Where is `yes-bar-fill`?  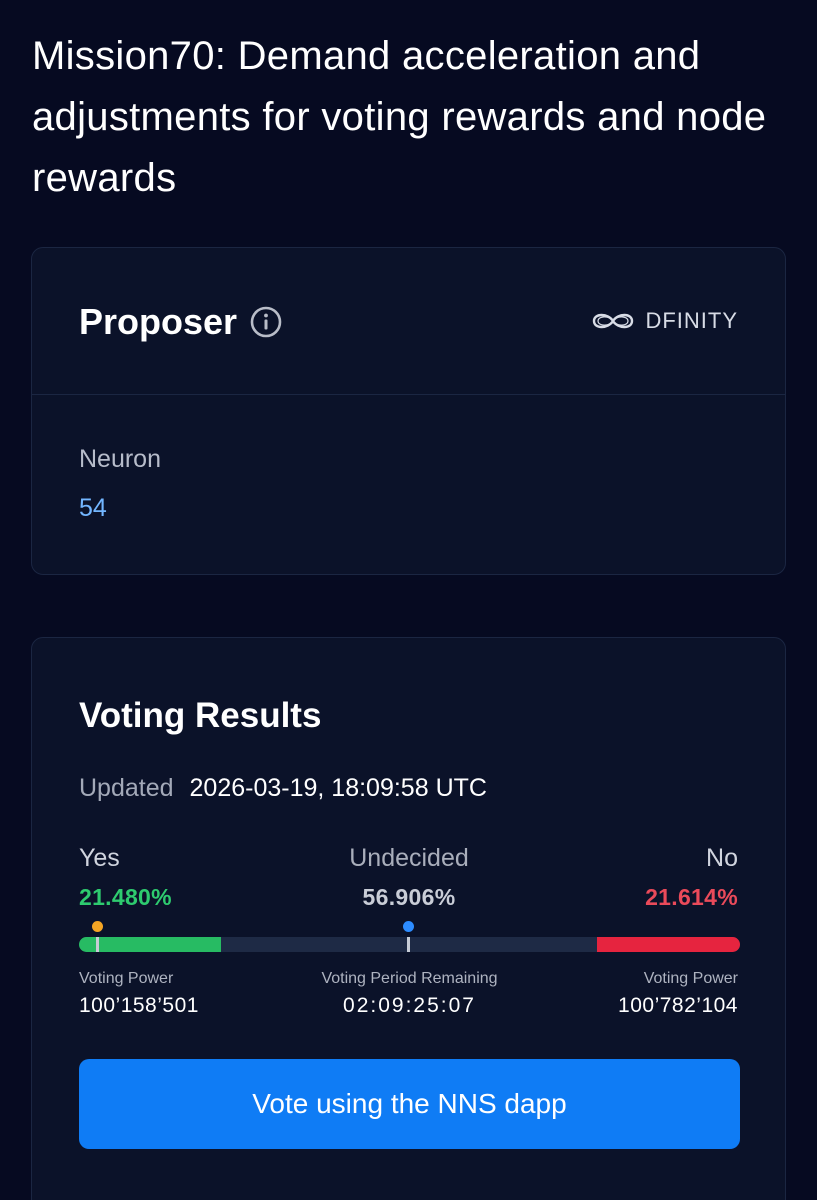 yes-bar-fill is located at coordinates (150, 944).